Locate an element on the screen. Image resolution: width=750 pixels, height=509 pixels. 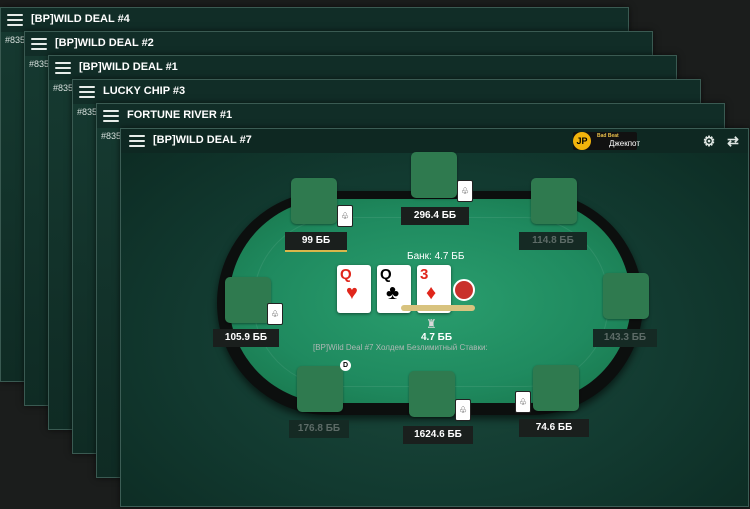
seat-stack: 143.3 ББ is located at coordinates (625, 338).